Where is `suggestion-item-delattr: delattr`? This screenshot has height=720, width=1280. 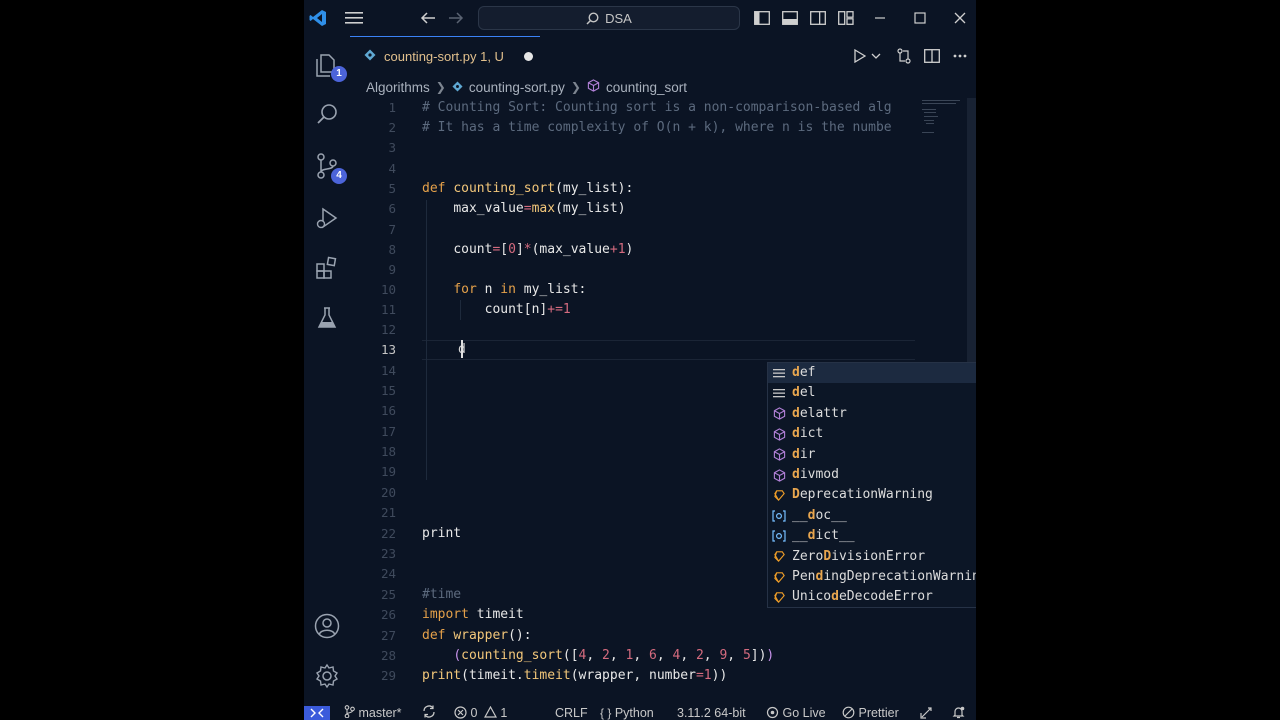
suggestion-item-delattr: delattr is located at coordinates (872, 414).